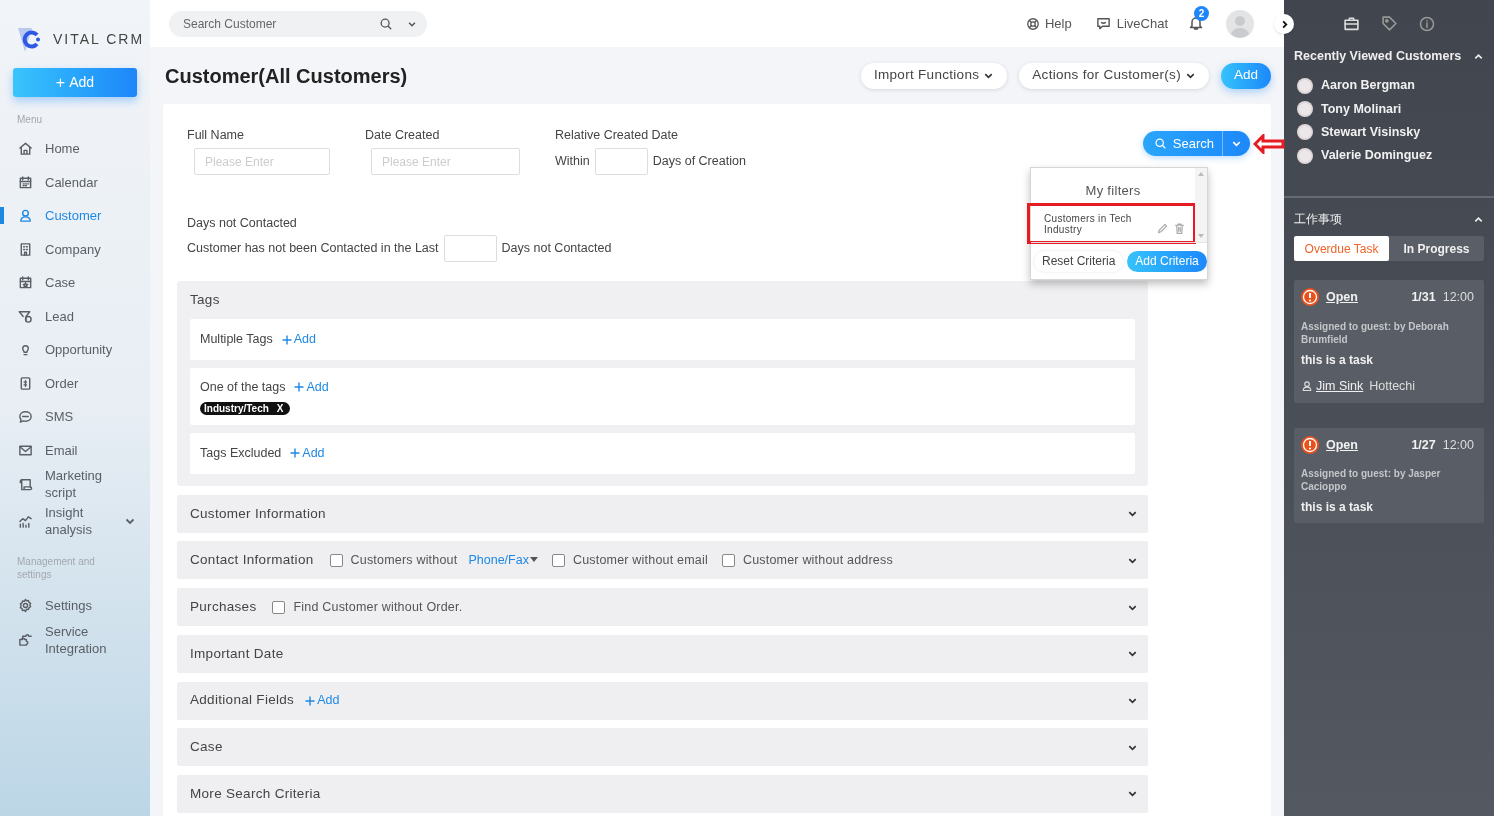  I want to click on checkbox-label: Customer without address, so click(817, 561).